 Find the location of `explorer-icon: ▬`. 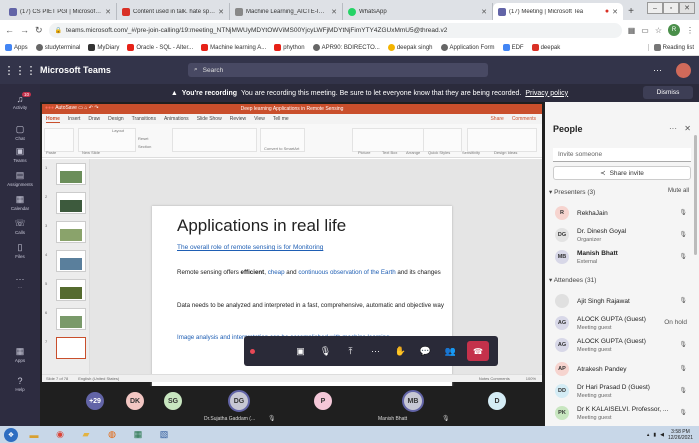

explorer-icon: ▬ is located at coordinates (34, 435).